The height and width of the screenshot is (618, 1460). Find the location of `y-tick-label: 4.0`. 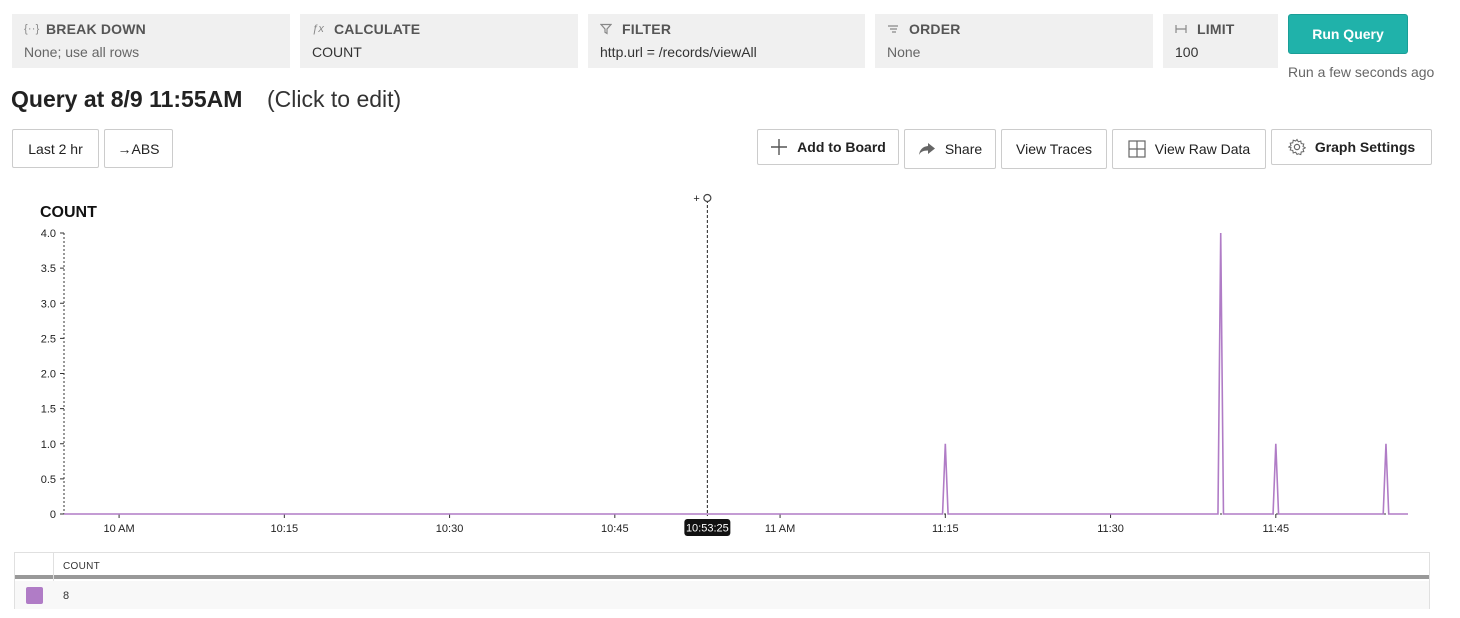

y-tick-label: 4.0 is located at coordinates (48, 234).